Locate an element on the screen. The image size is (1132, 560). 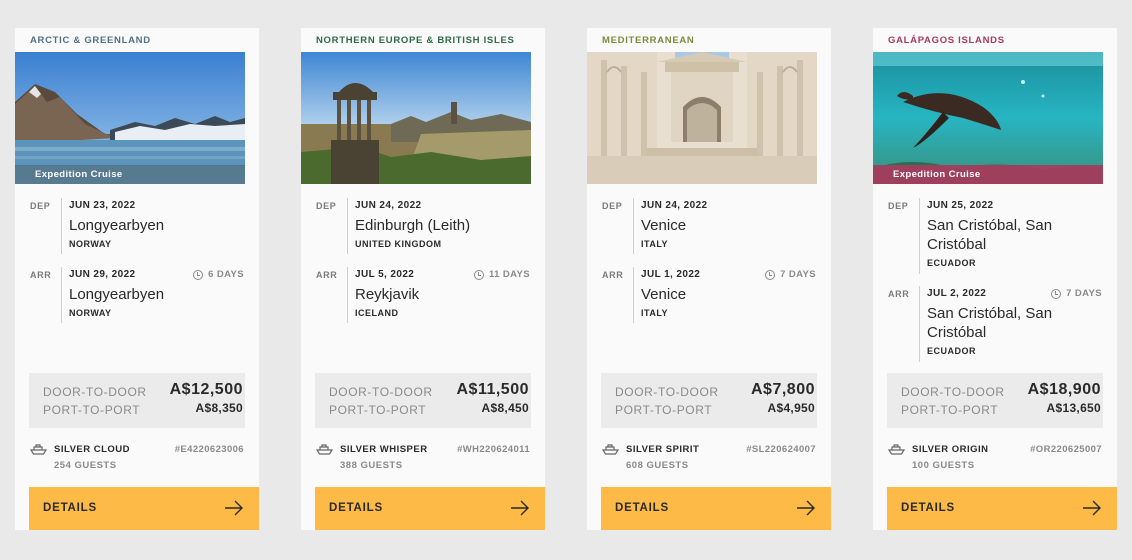
arr-country: ECUADOR is located at coordinates (952, 351).